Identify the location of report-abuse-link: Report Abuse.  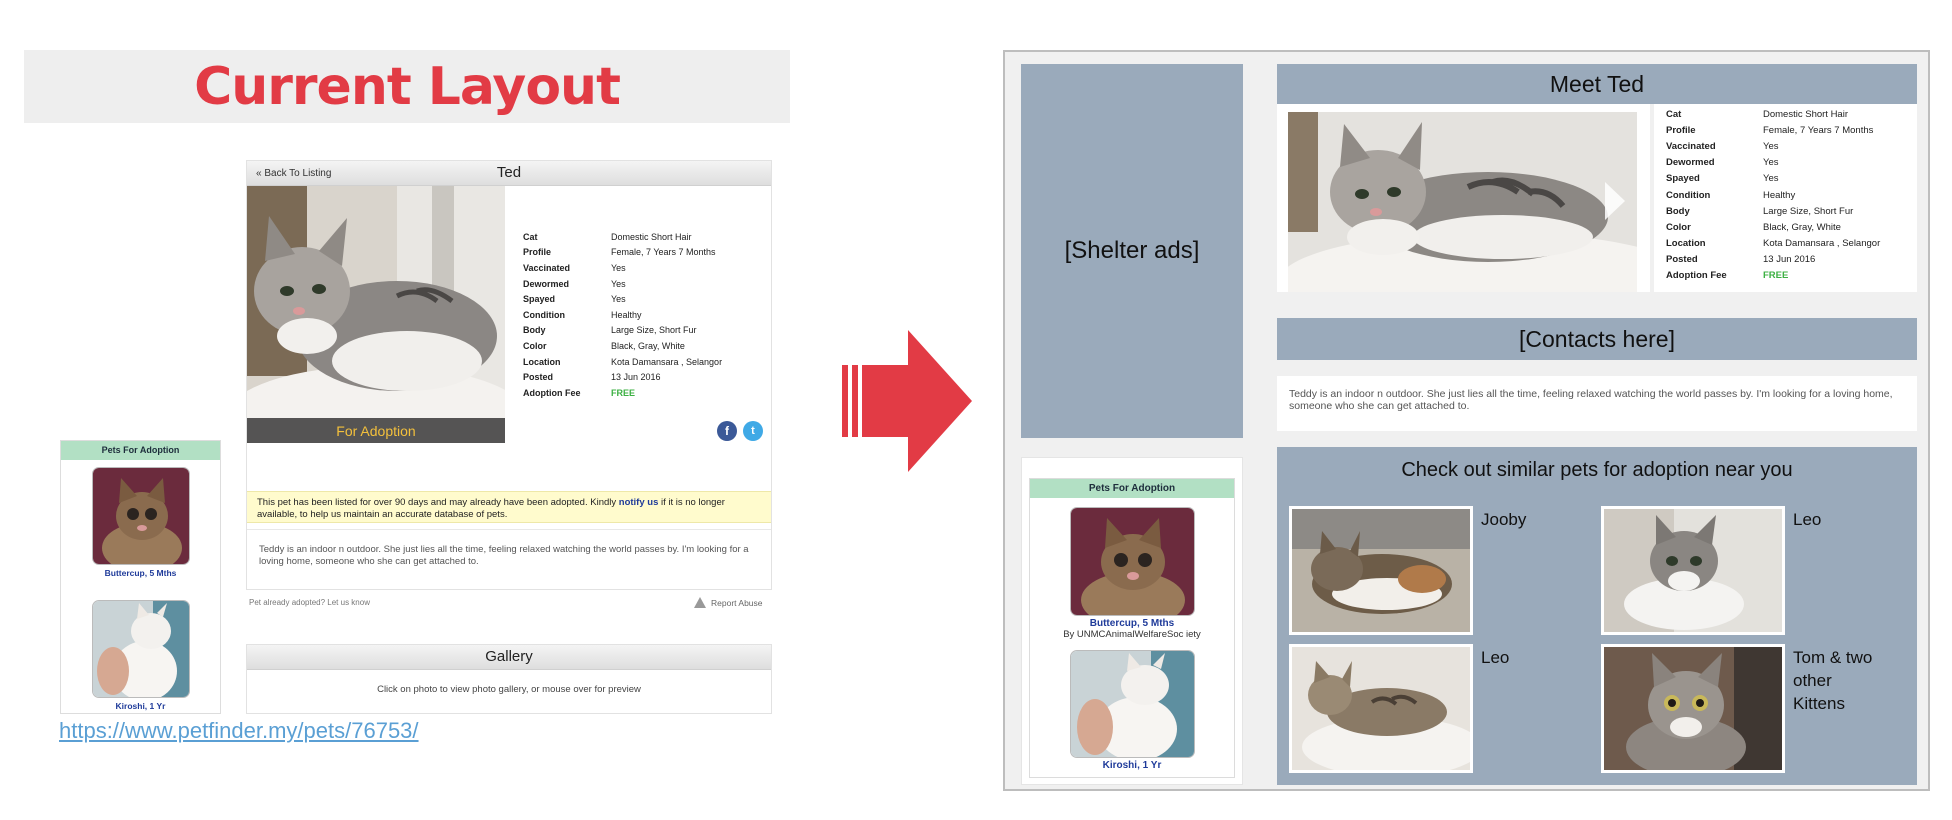
(728, 602).